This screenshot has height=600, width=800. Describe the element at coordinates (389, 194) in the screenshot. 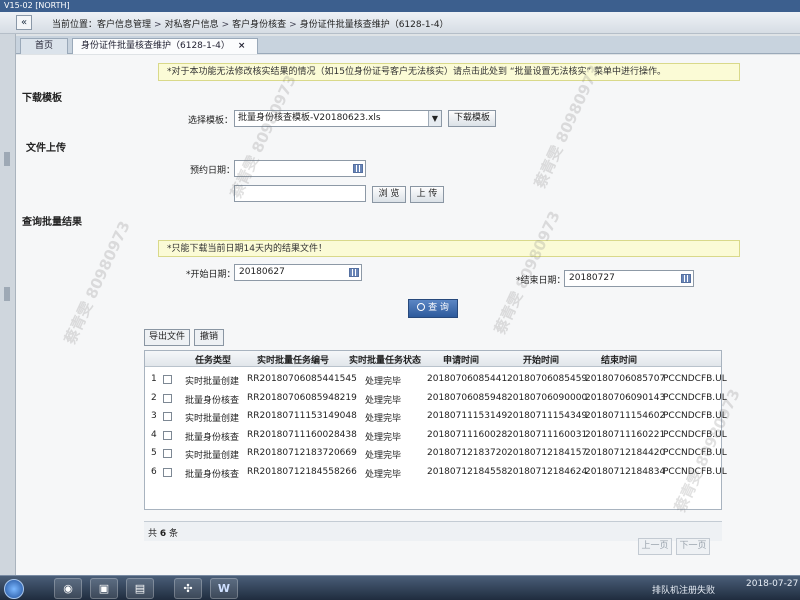

I see `browse-button: 浏 览` at that location.